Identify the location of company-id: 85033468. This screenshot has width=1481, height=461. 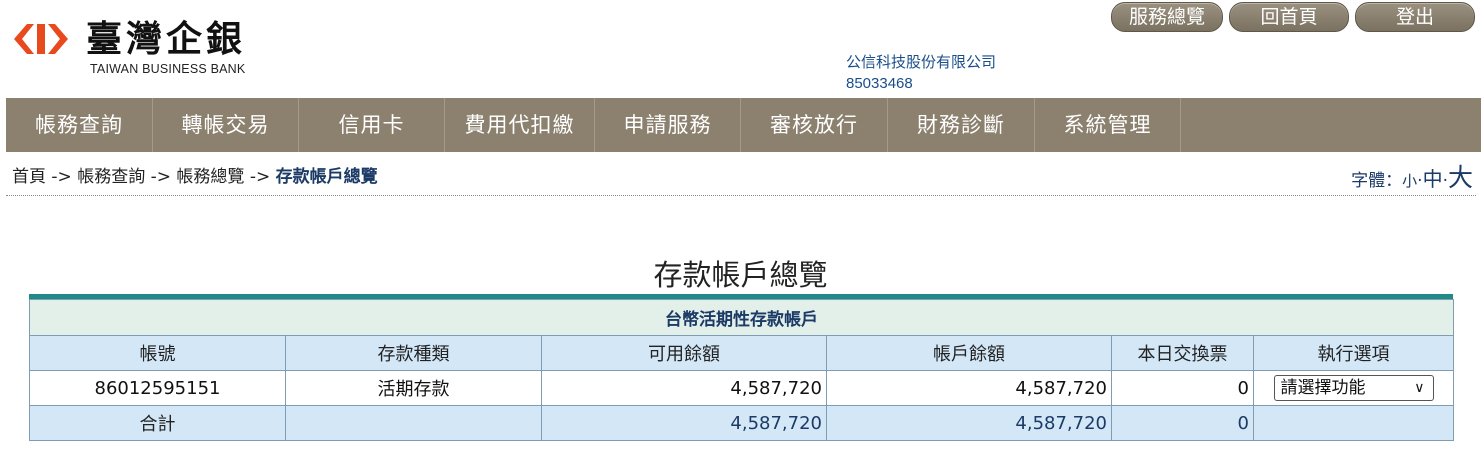
(879, 83).